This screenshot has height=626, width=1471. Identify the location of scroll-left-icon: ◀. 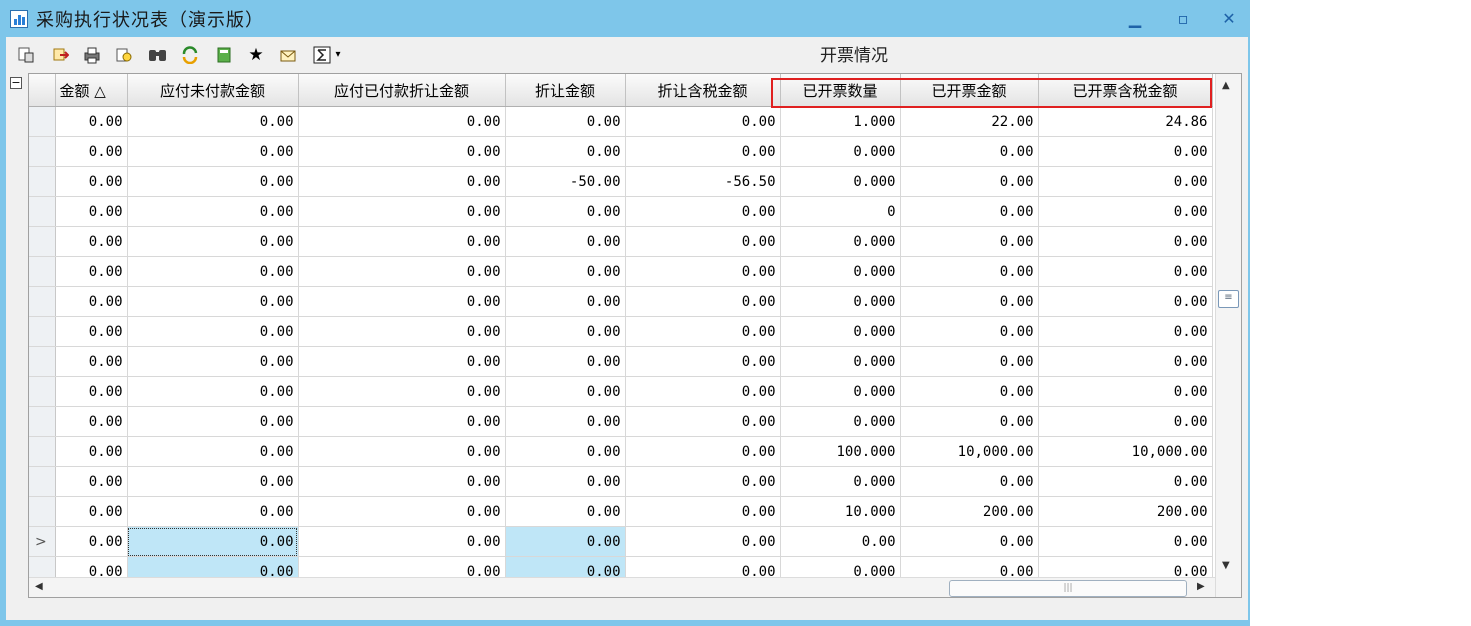
(39, 586).